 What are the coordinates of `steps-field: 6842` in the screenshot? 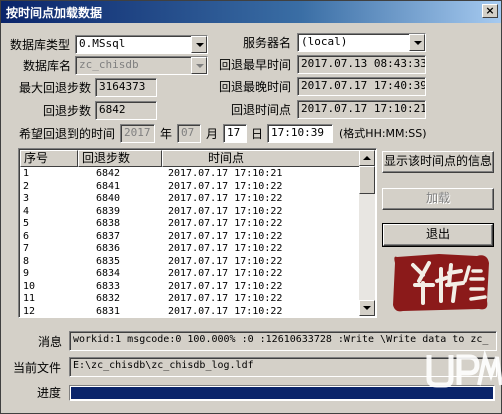 It's located at (126, 110).